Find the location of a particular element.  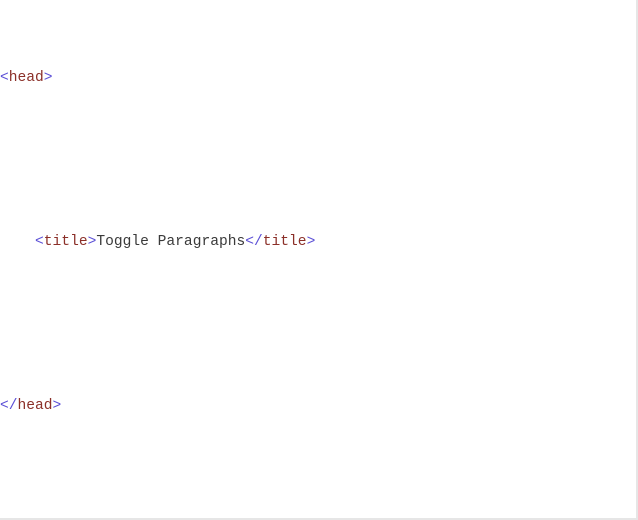

tag-name-title: title is located at coordinates (65, 241).